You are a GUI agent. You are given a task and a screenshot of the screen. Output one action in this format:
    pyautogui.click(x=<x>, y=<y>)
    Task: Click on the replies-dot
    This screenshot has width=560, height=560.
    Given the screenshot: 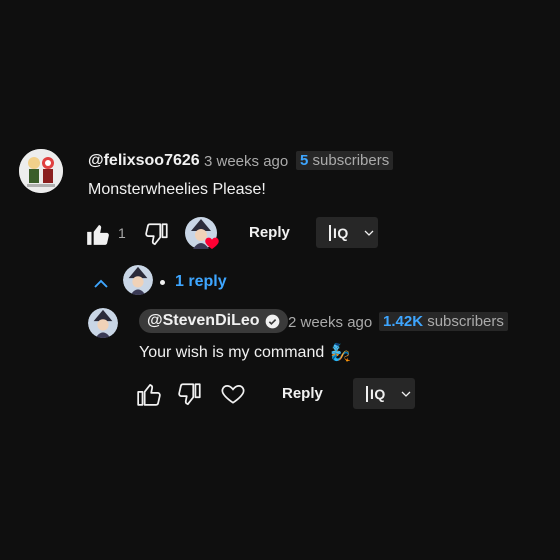 What is the action you would take?
    pyautogui.click(x=162, y=282)
    